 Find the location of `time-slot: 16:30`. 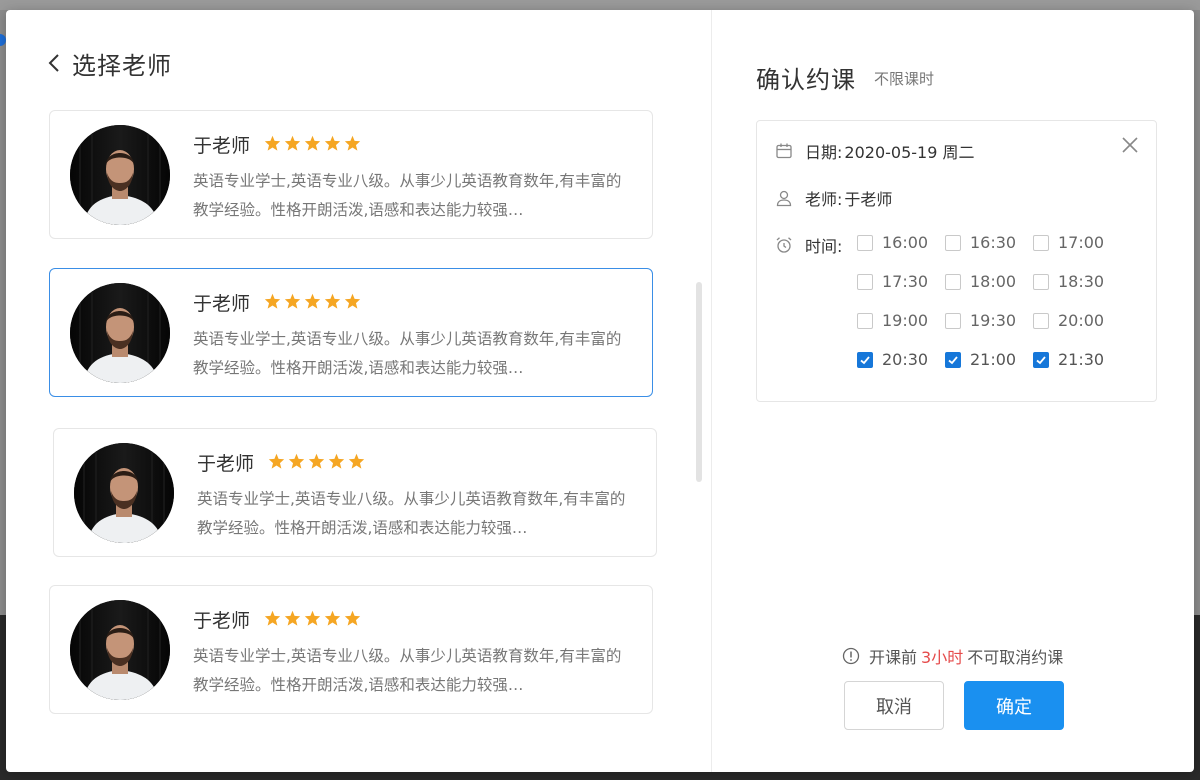

time-slot: 16:30 is located at coordinates (980, 242).